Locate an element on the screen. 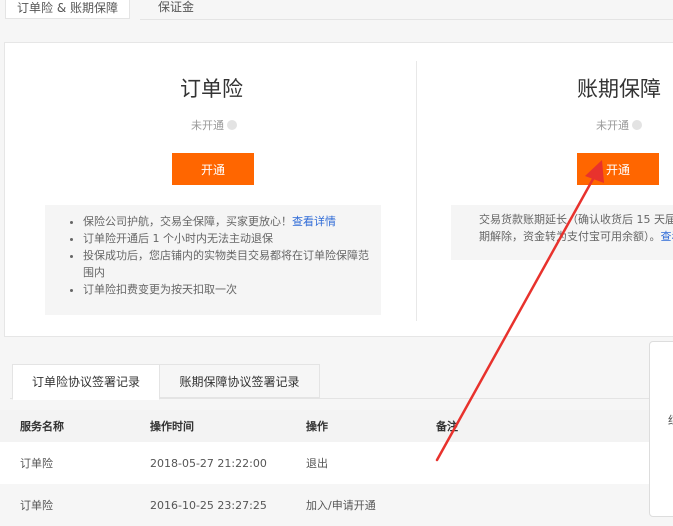 The width and height of the screenshot is (673, 526). info-item: 订单险开通后 1 个小时内无法主动退保 is located at coordinates (227, 238).